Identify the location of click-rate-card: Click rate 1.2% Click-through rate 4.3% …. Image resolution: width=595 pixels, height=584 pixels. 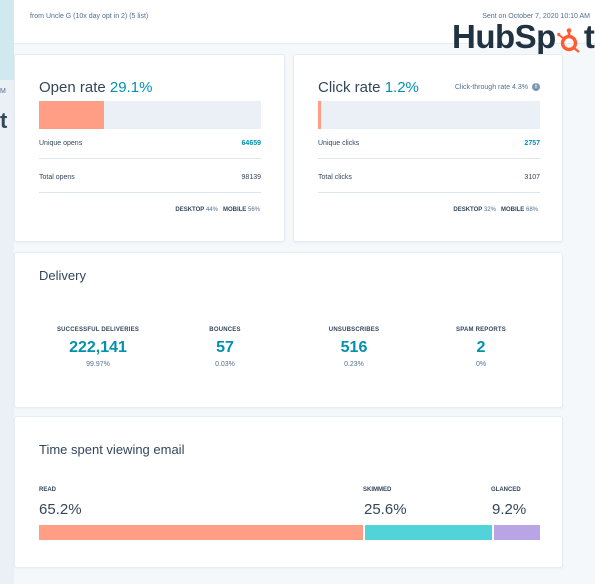
(428, 148).